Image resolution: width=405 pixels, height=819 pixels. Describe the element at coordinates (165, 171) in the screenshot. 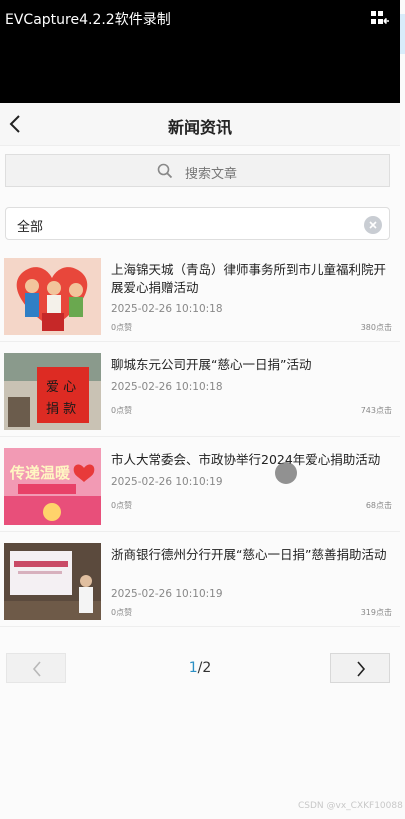

I see `search-icon` at that location.